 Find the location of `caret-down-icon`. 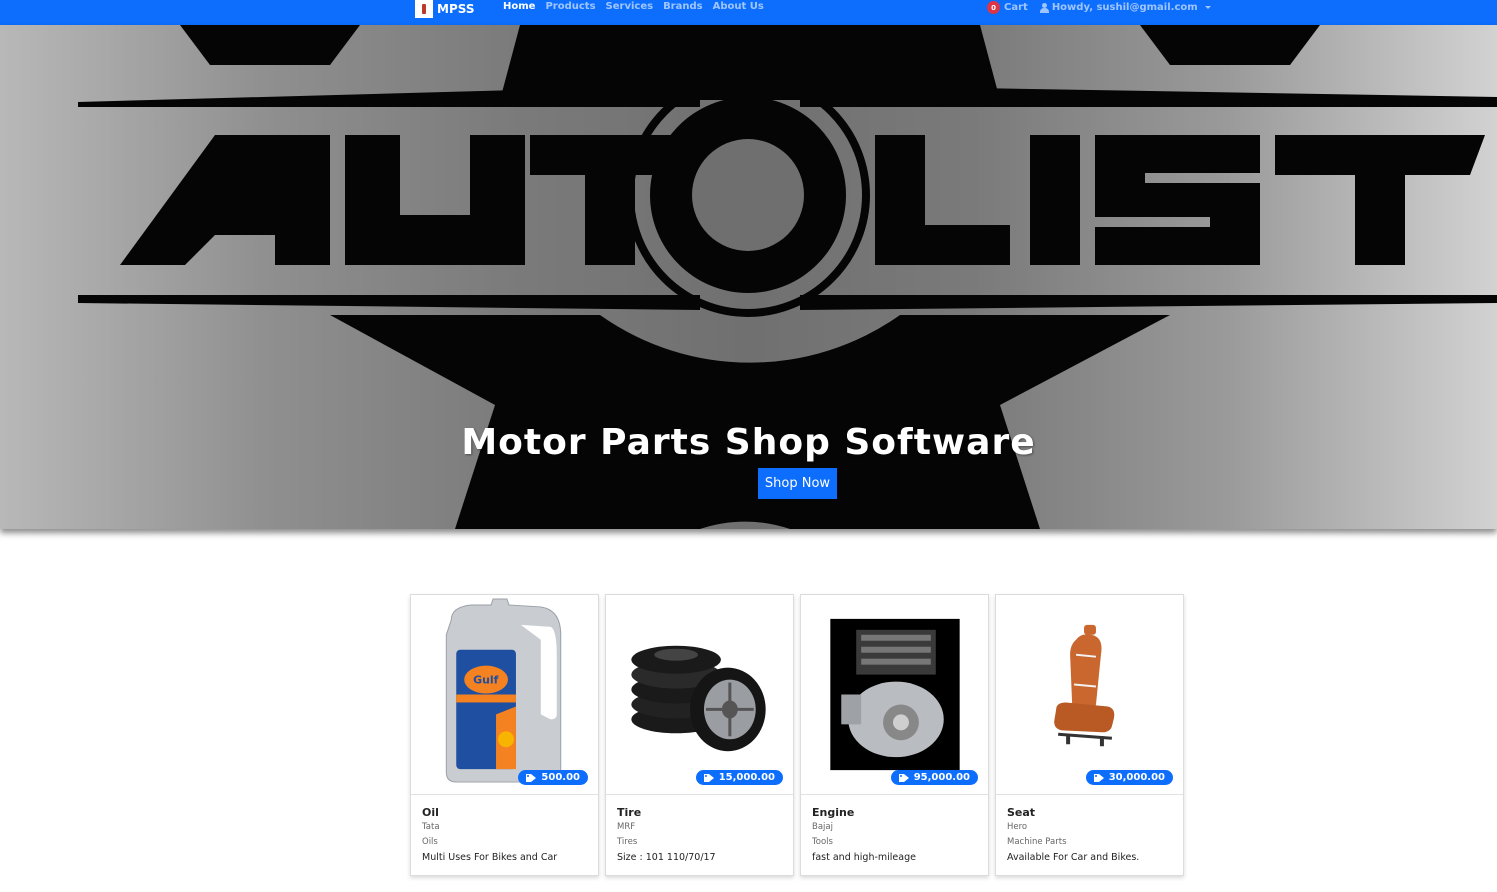

caret-down-icon is located at coordinates (1207, 7).